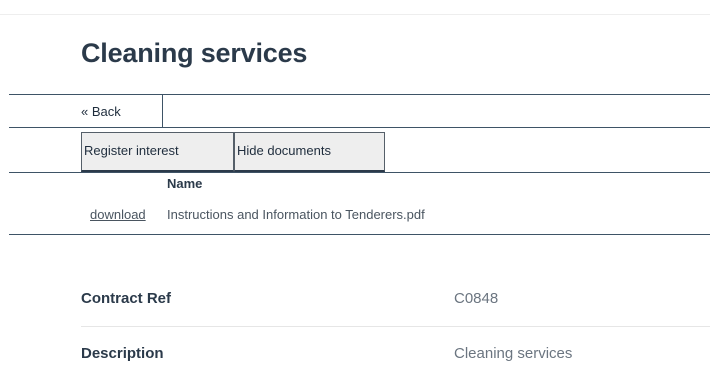 This screenshot has width=710, height=367. What do you see at coordinates (395, 326) in the screenshot?
I see `details-divider` at bounding box center [395, 326].